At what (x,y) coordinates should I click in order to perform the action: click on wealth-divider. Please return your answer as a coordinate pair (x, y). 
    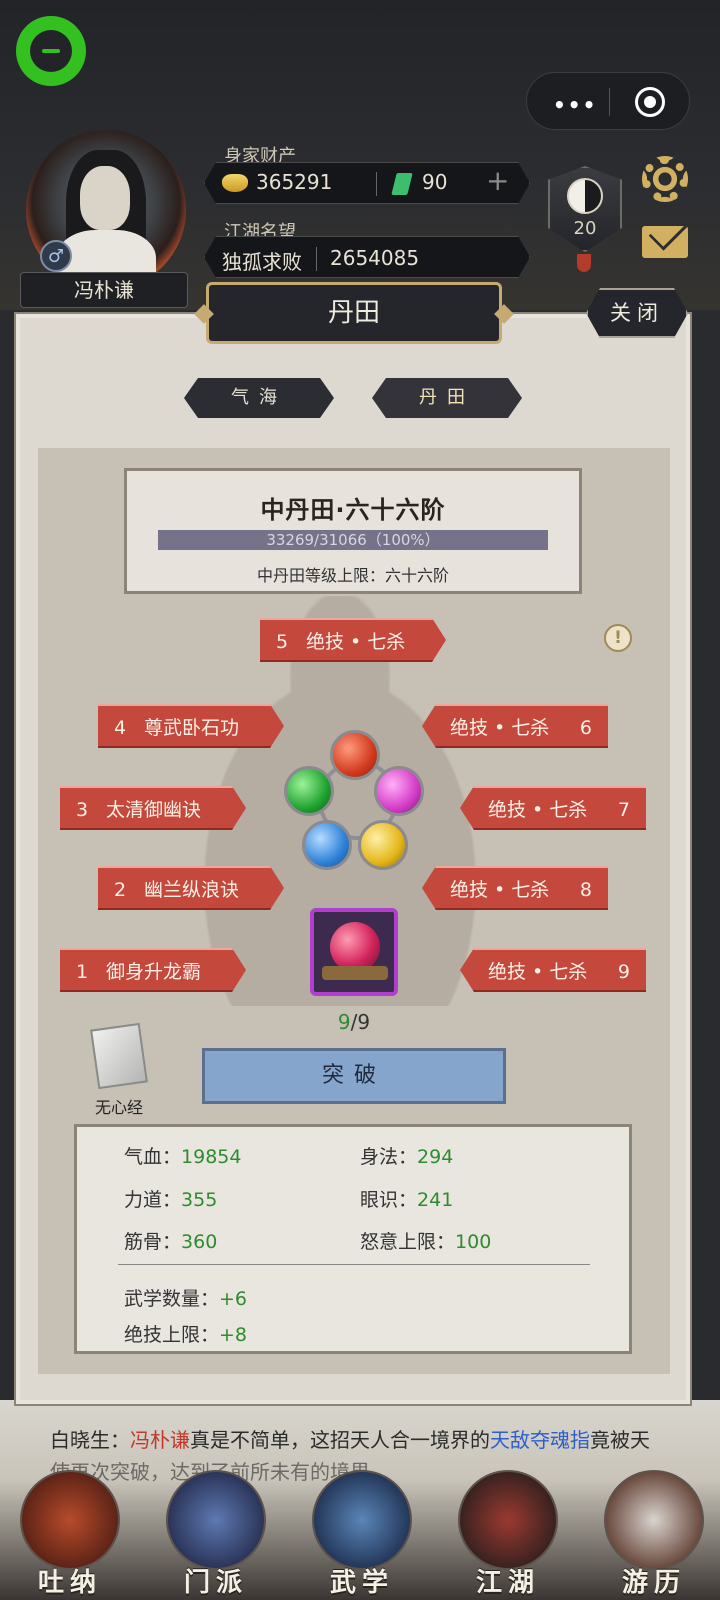
    Looking at the image, I should click on (376, 184).